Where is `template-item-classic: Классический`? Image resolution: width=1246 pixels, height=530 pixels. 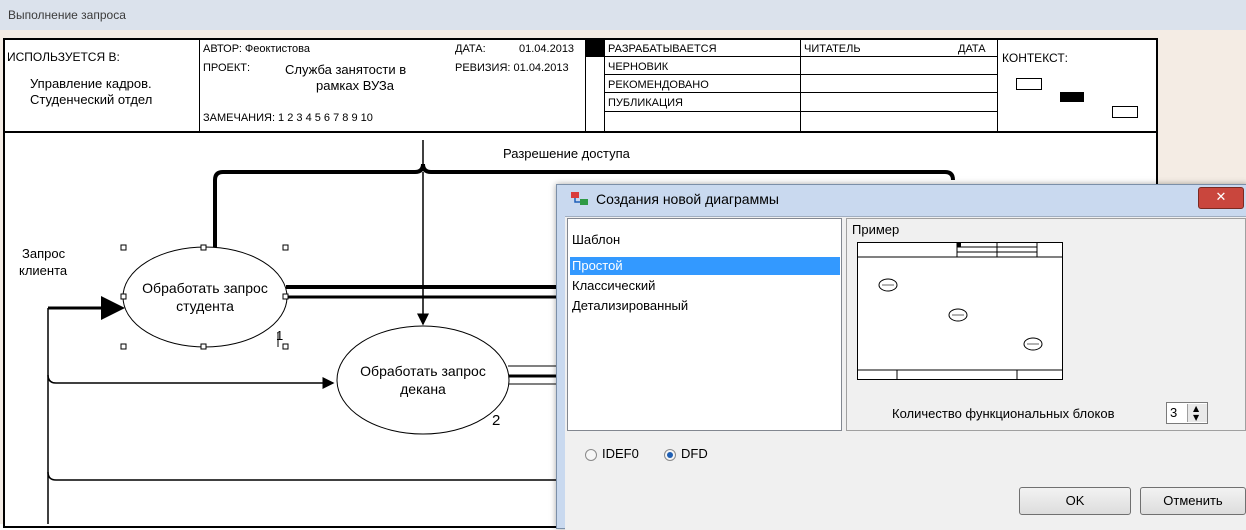 template-item-classic: Классический is located at coordinates (705, 286).